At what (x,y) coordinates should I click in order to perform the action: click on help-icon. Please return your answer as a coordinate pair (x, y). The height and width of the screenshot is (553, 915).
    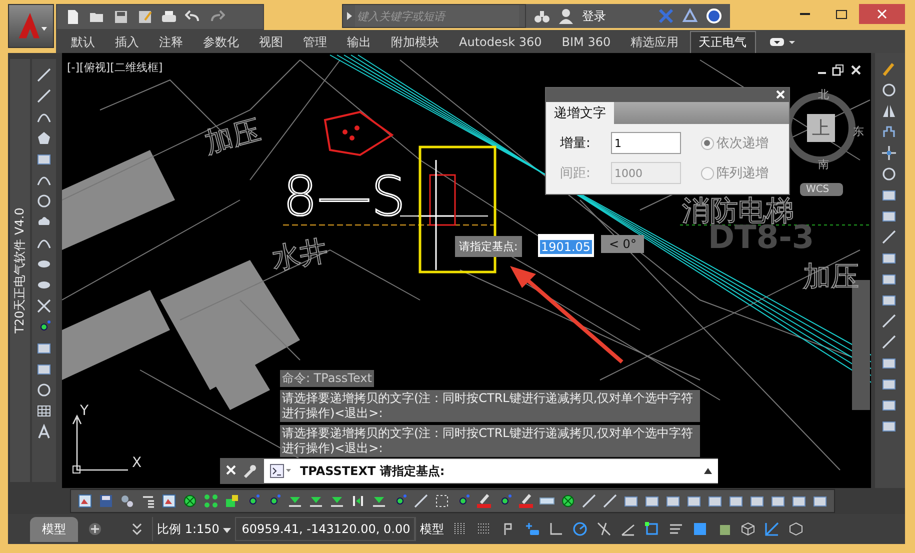
    Looking at the image, I should click on (714, 16).